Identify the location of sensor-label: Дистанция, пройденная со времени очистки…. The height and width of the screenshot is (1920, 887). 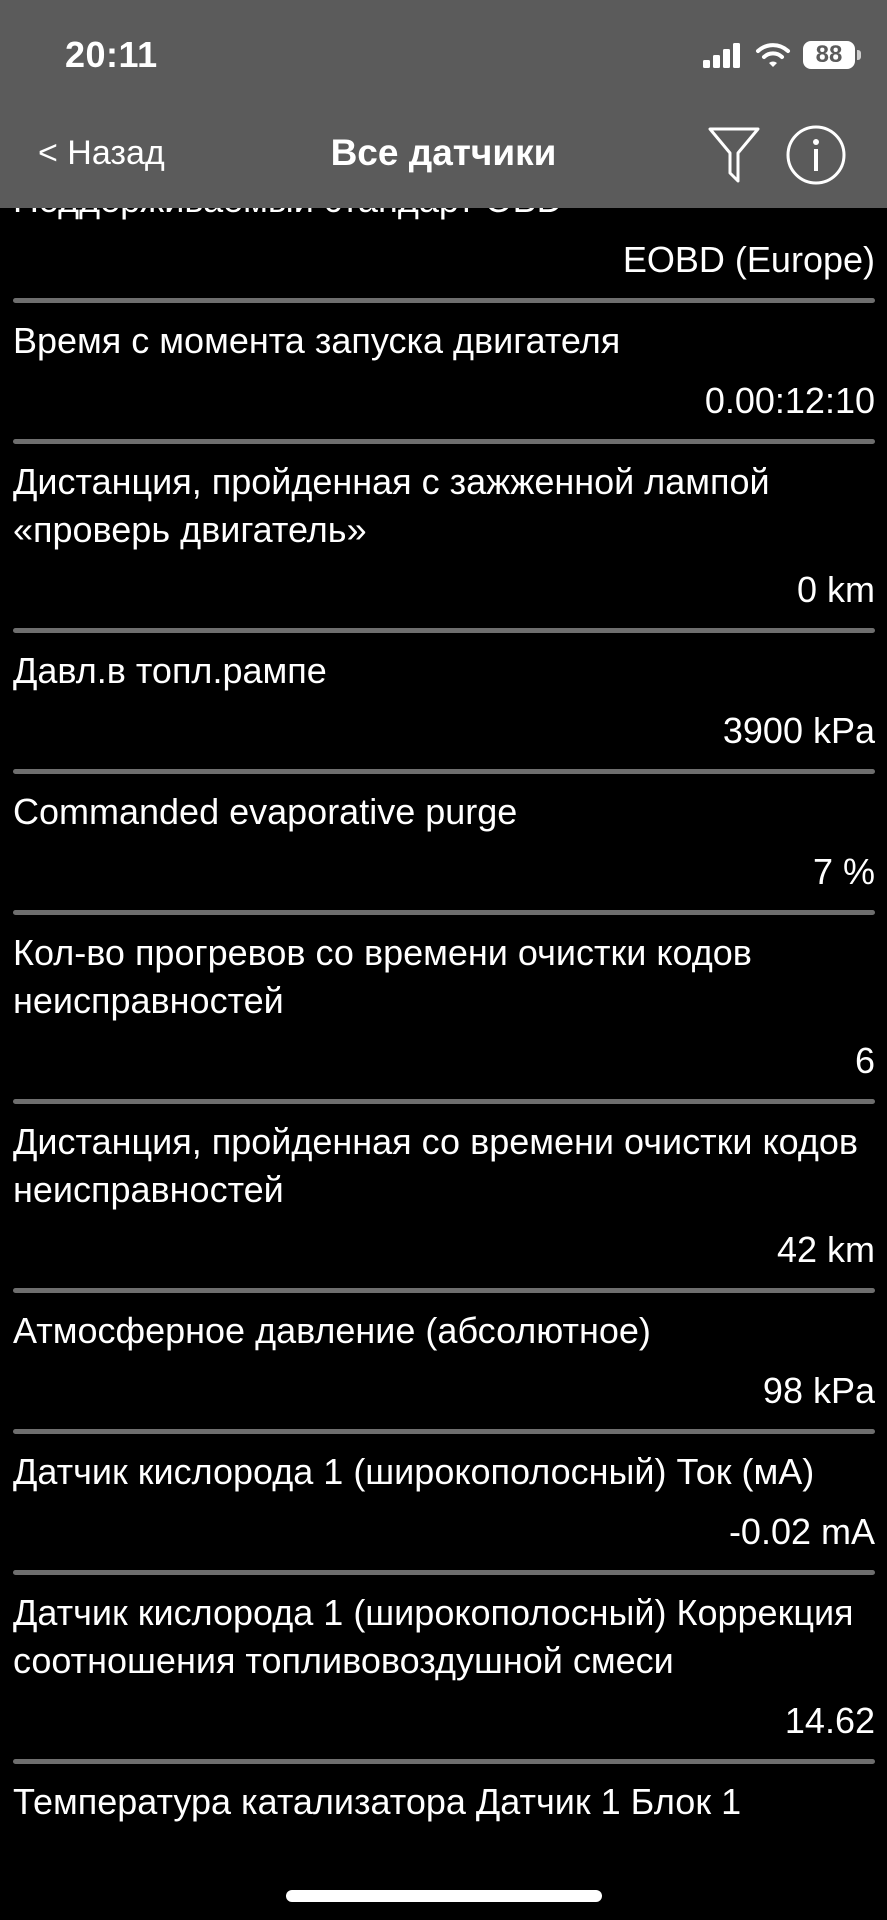
(435, 1165).